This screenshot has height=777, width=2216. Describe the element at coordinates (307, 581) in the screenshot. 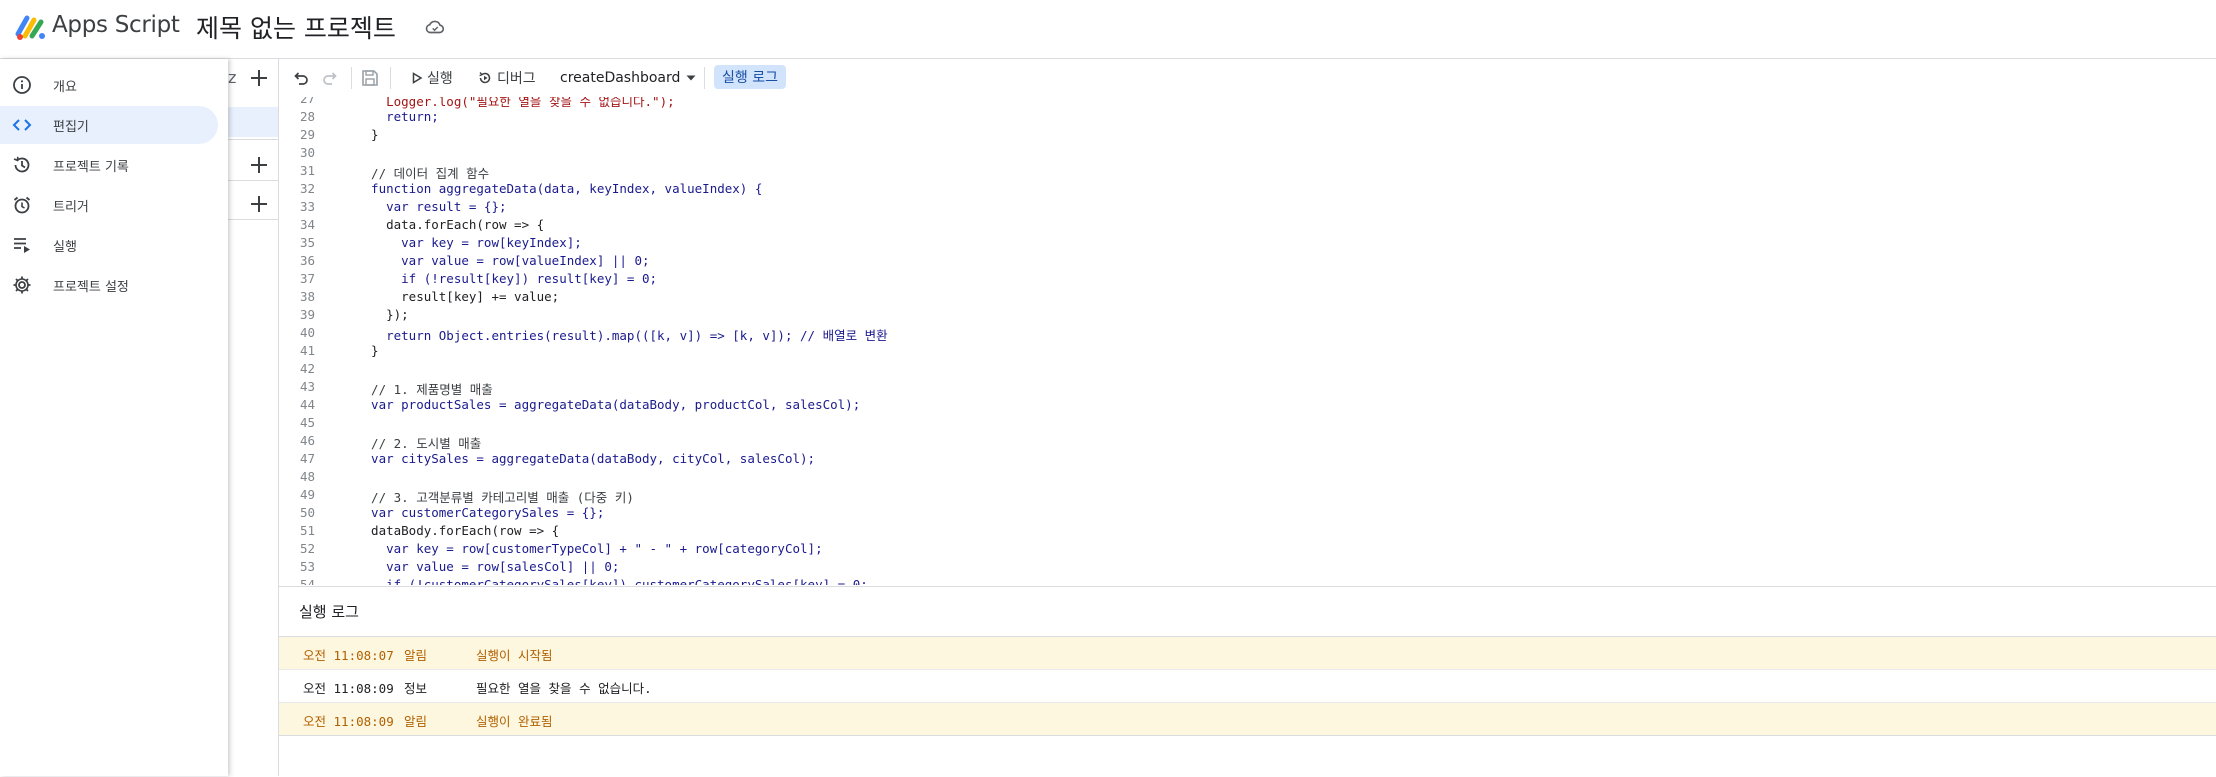

I see `line-number: 54` at that location.